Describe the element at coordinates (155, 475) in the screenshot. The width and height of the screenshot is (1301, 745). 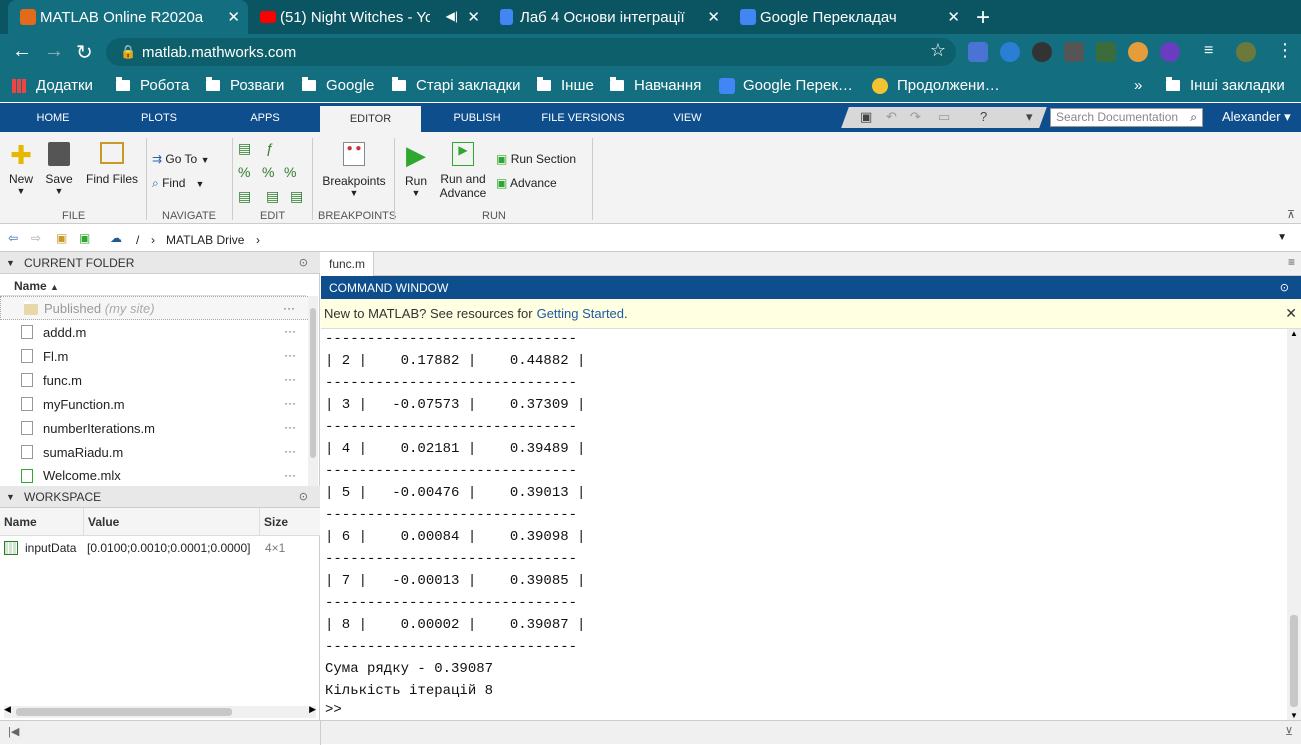
I see `list-item: Welcome.mlx ···` at that location.